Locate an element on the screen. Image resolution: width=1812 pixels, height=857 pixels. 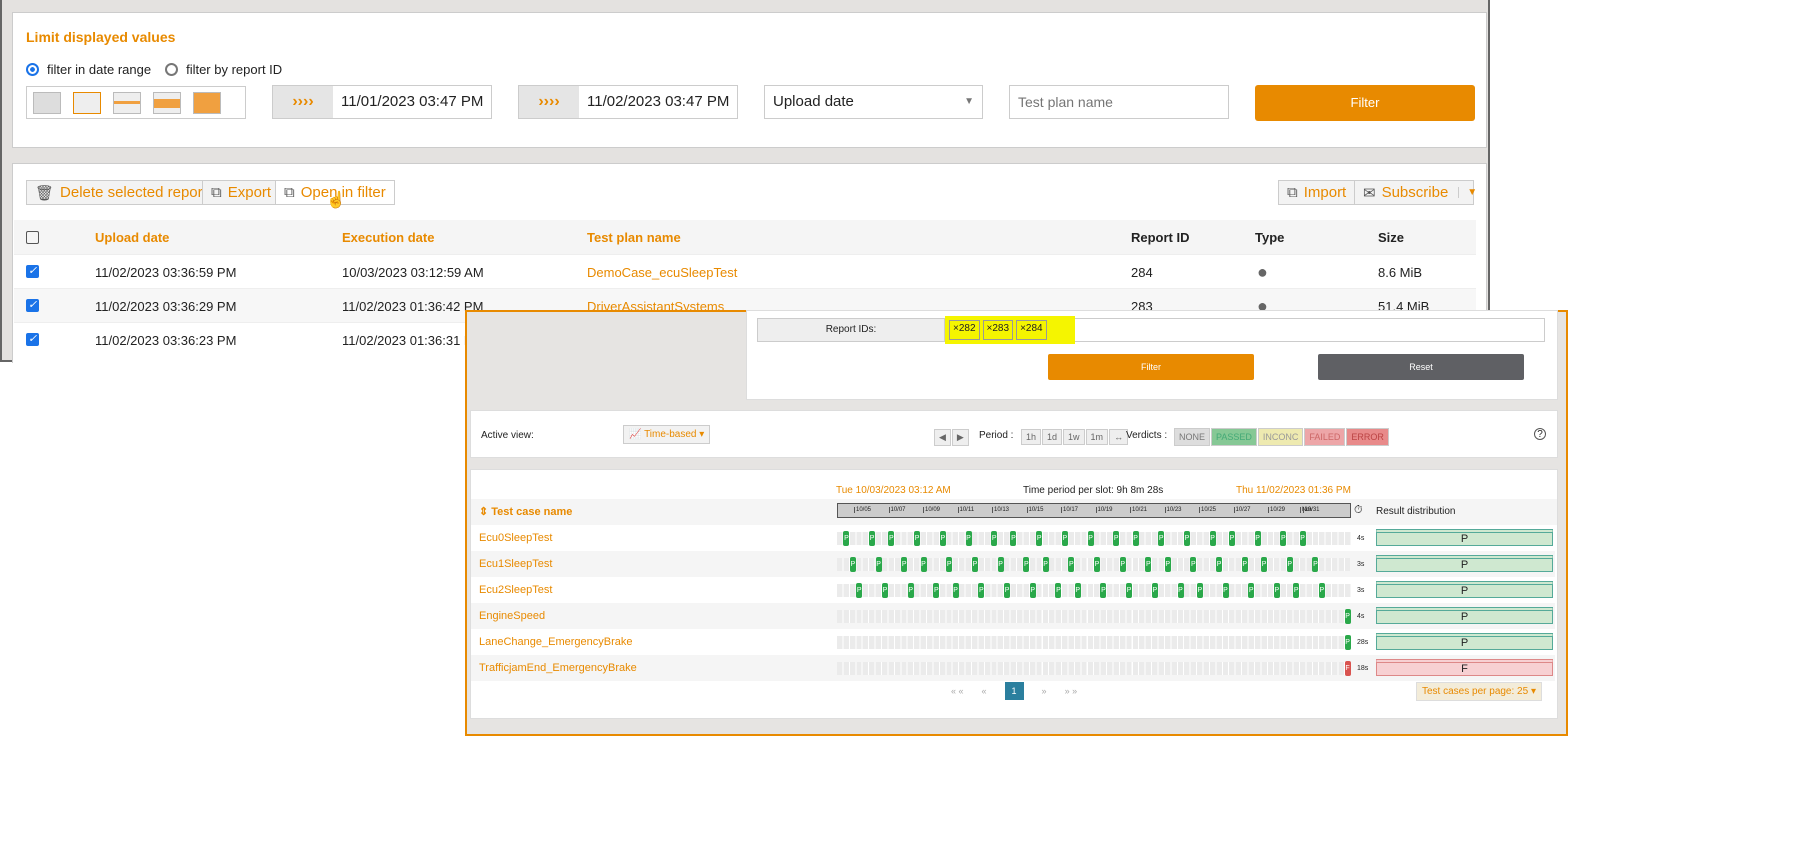
period-1w: 1w is located at coordinates (1074, 437).